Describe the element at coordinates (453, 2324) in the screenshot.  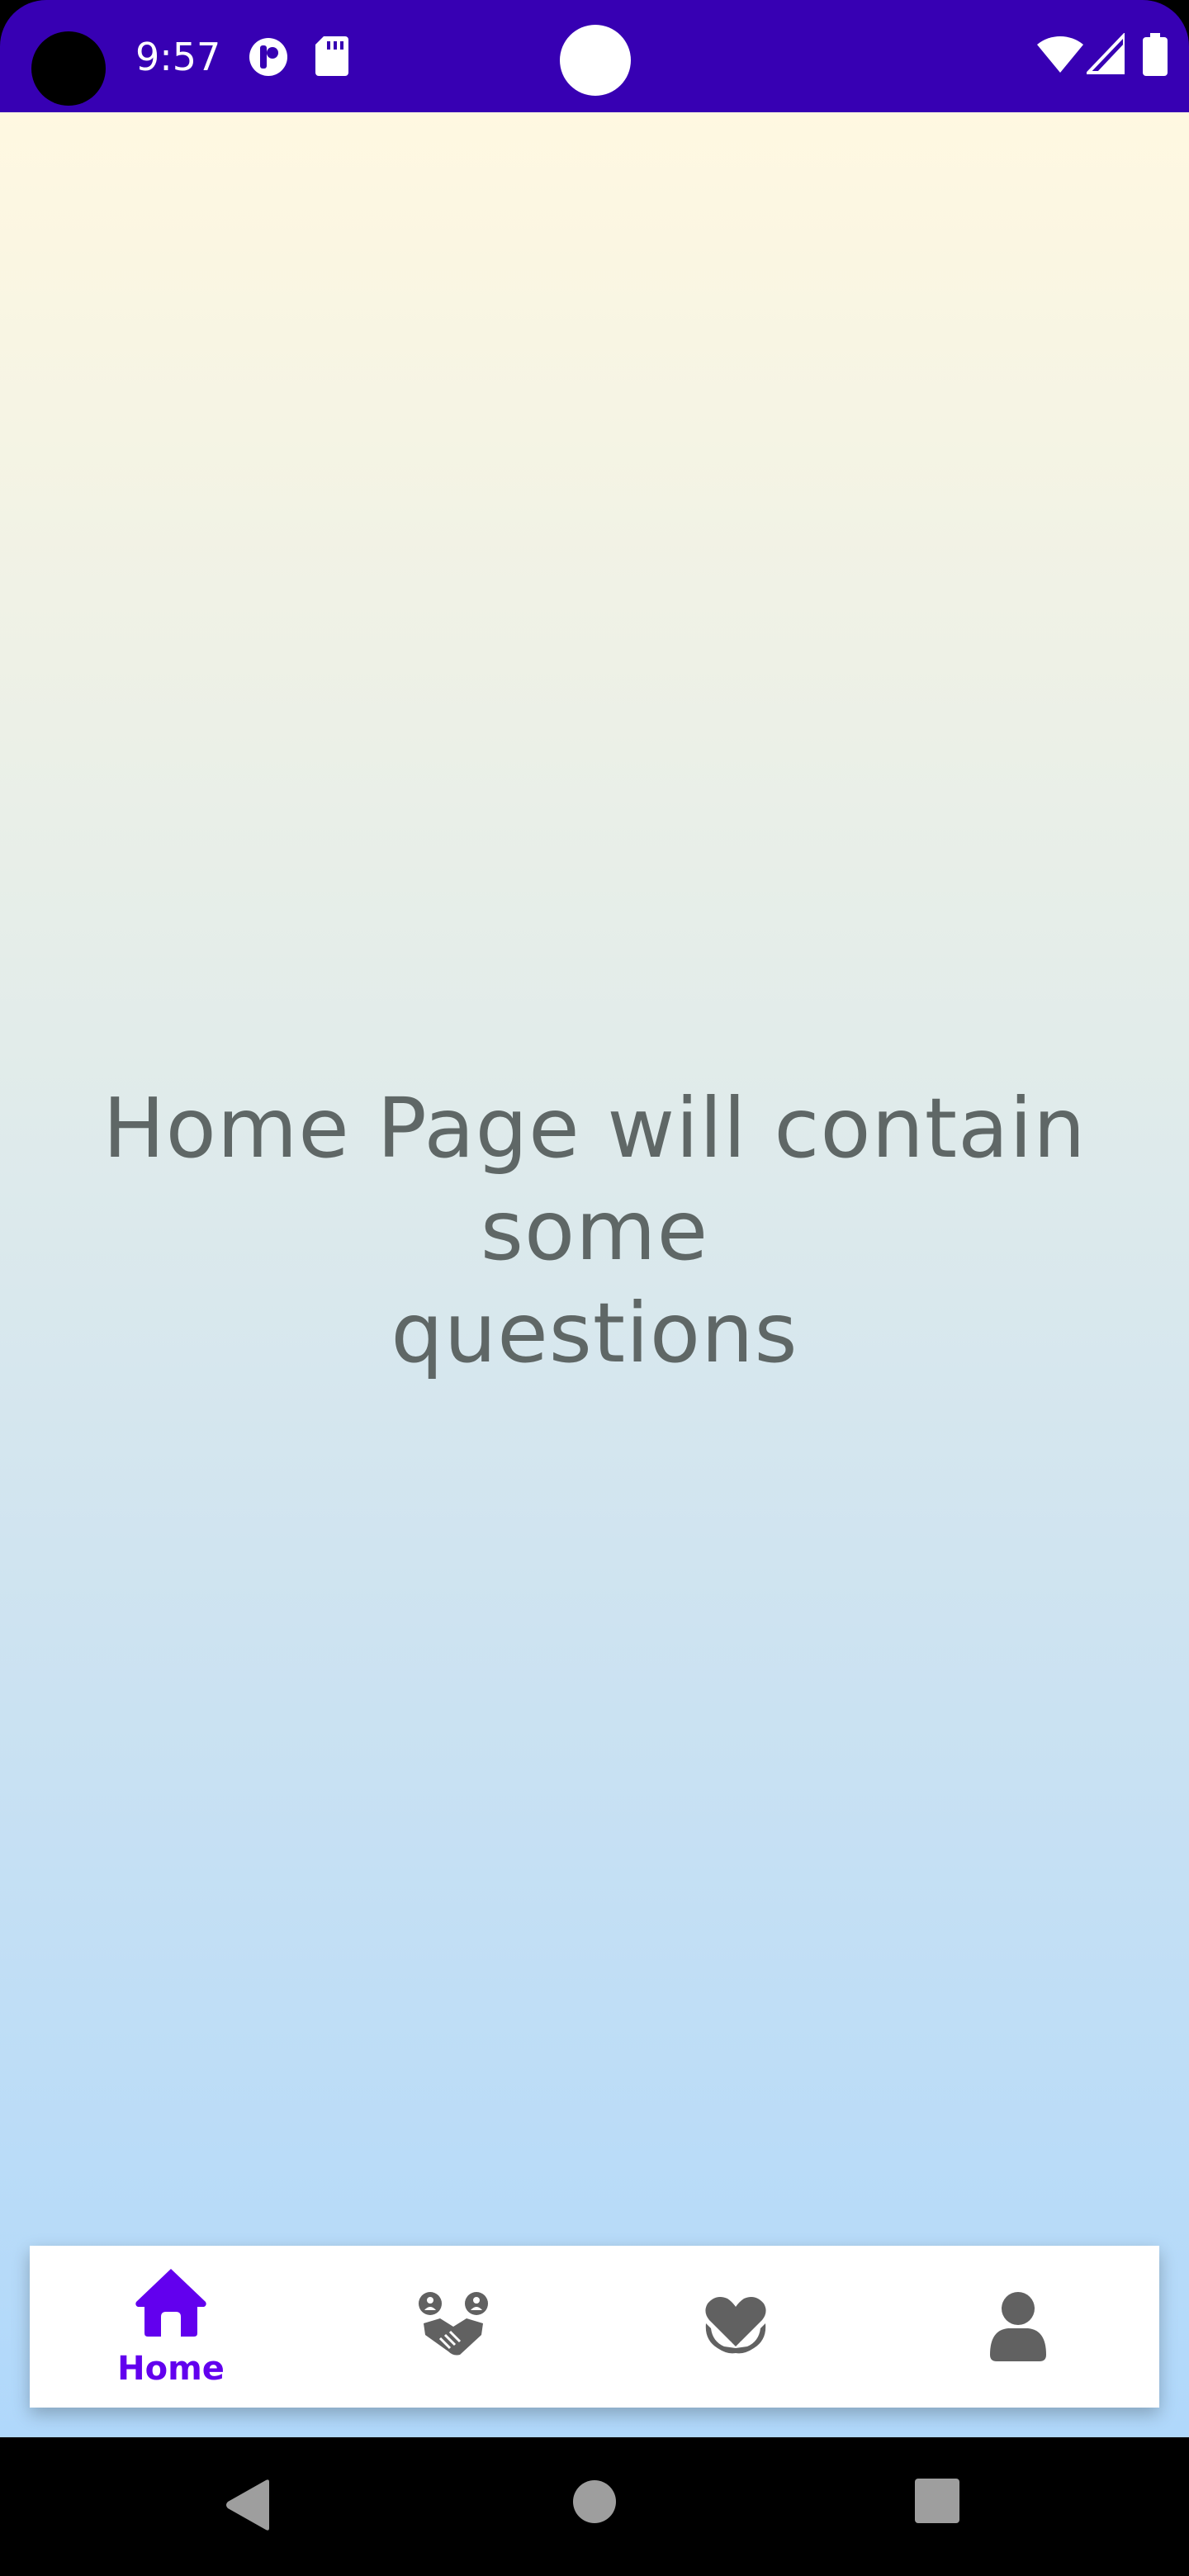
I see `handshake-icon` at that location.